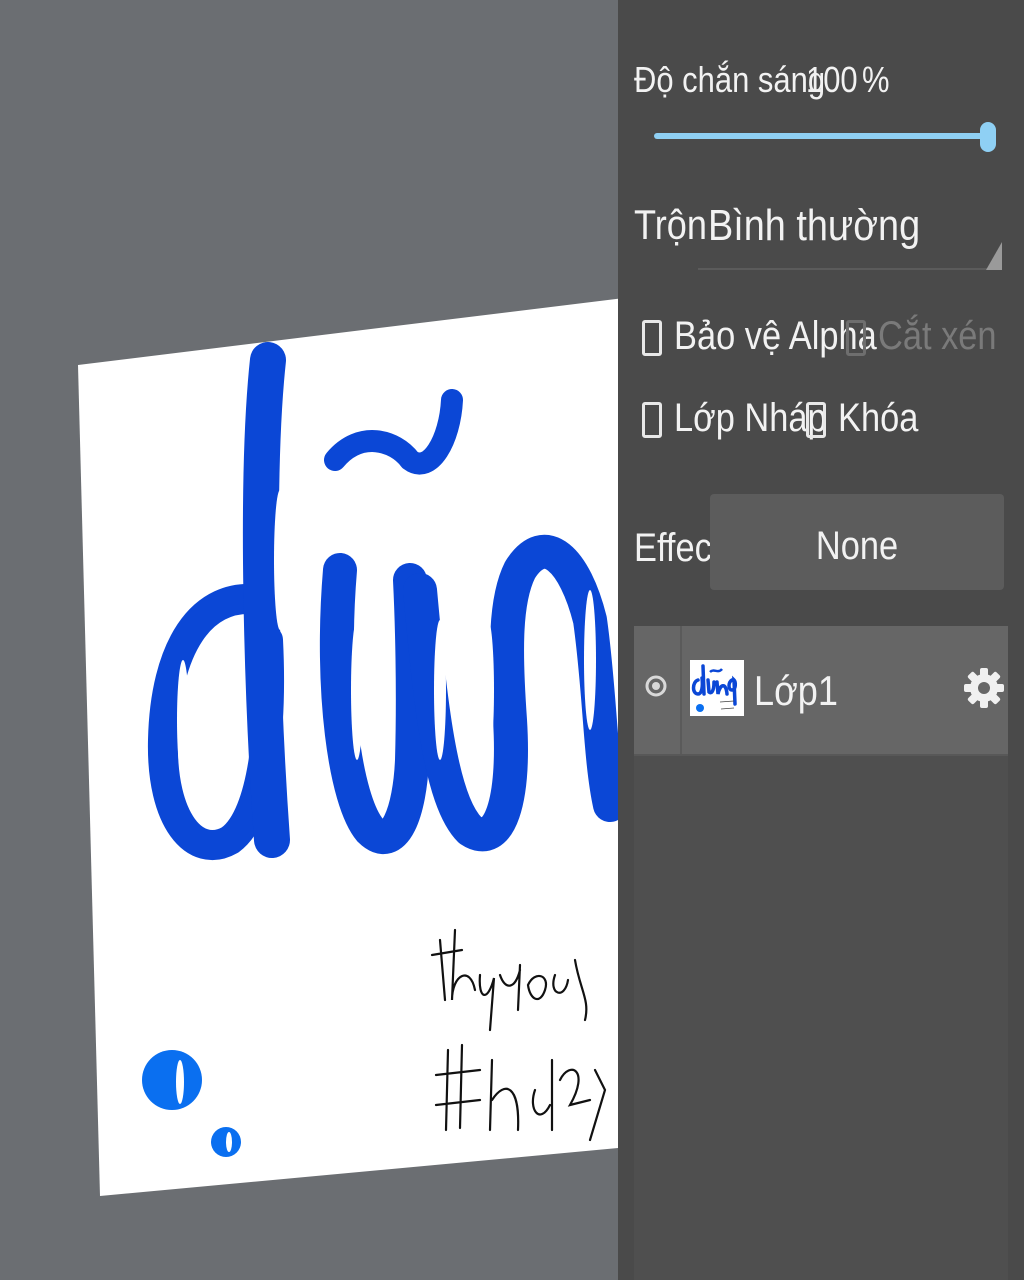  Describe the element at coordinates (750, 418) in the screenshot. I see `draft-layer-label: Lớp Nháp` at that location.